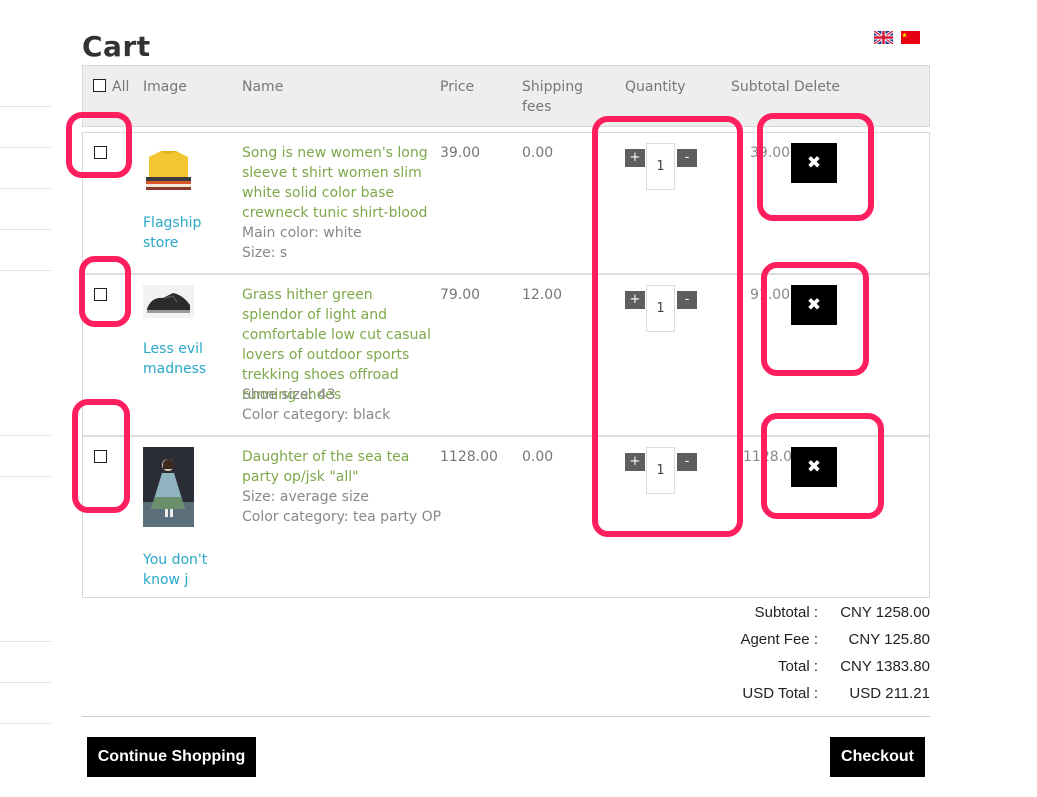 This screenshot has height=797, width=1037. I want to click on store-link: Less evil madness, so click(191, 359).